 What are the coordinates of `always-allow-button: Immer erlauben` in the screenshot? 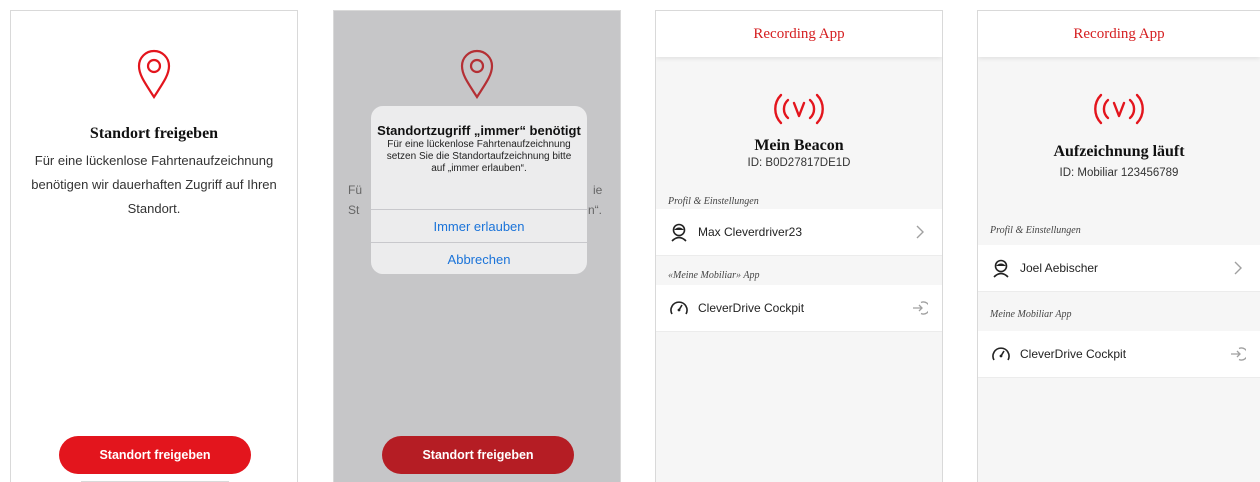 It's located at (479, 226).